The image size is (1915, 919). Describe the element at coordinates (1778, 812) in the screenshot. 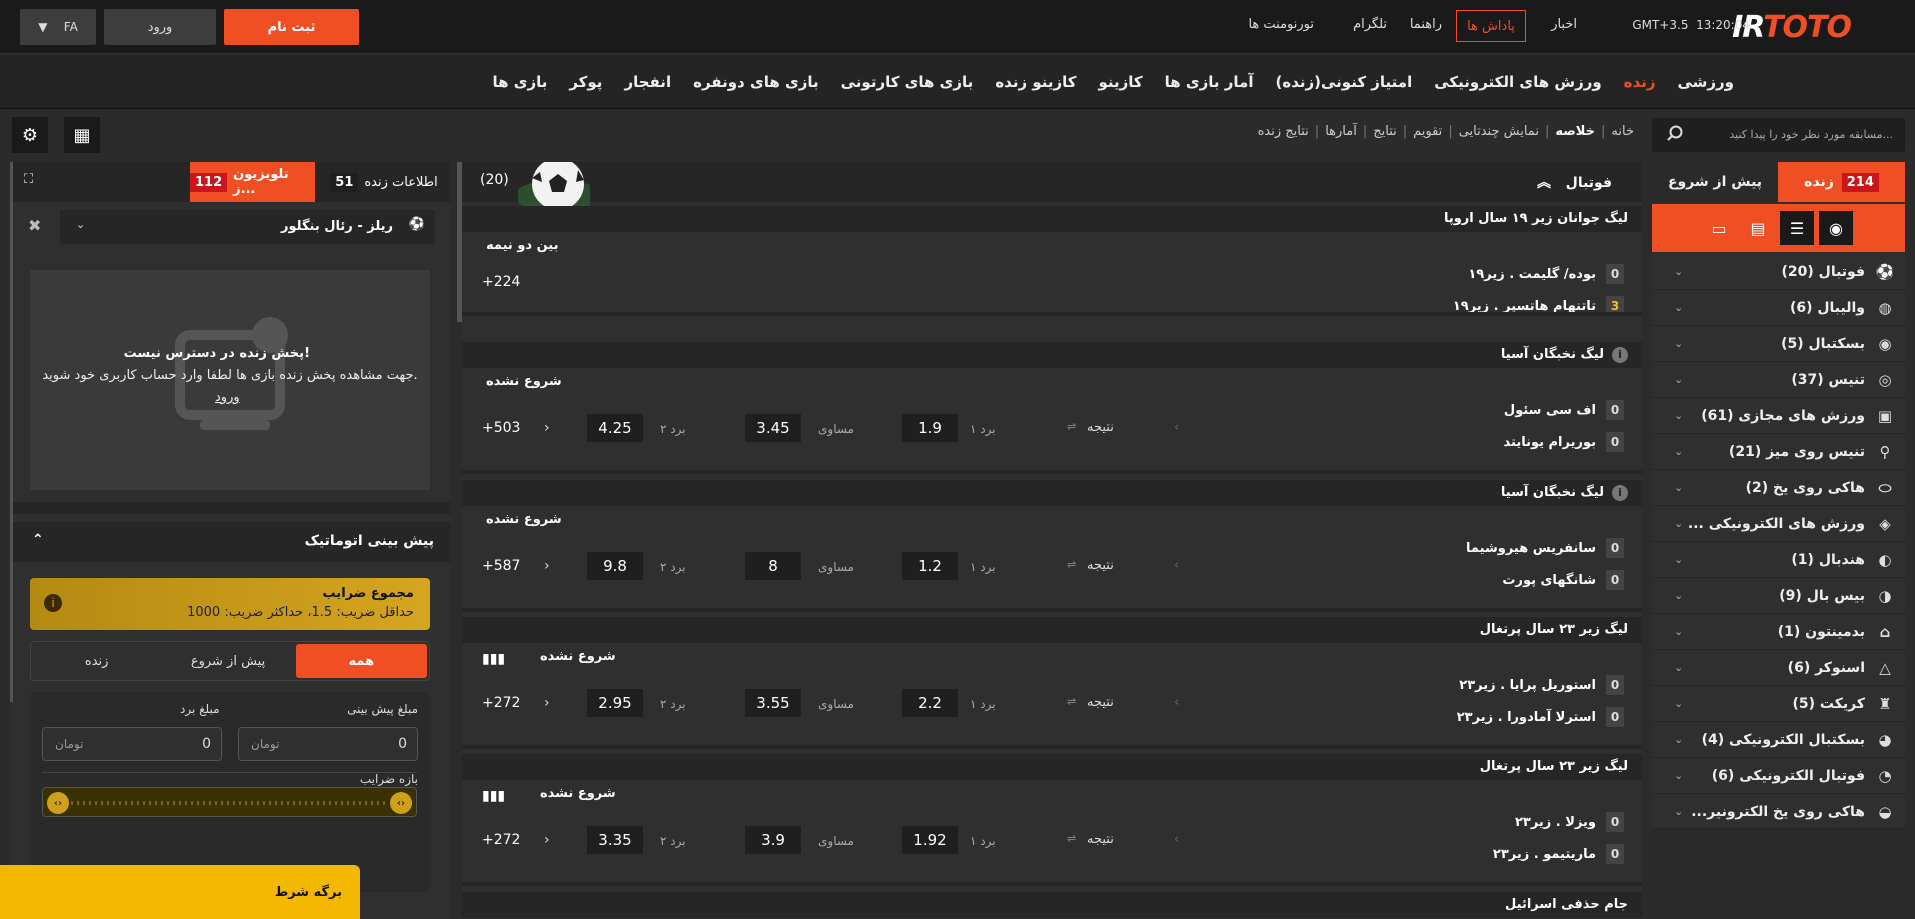

I see `sidebar-item-sport: ◒ هاکی روی یخ الکترونیر... ⌄` at that location.